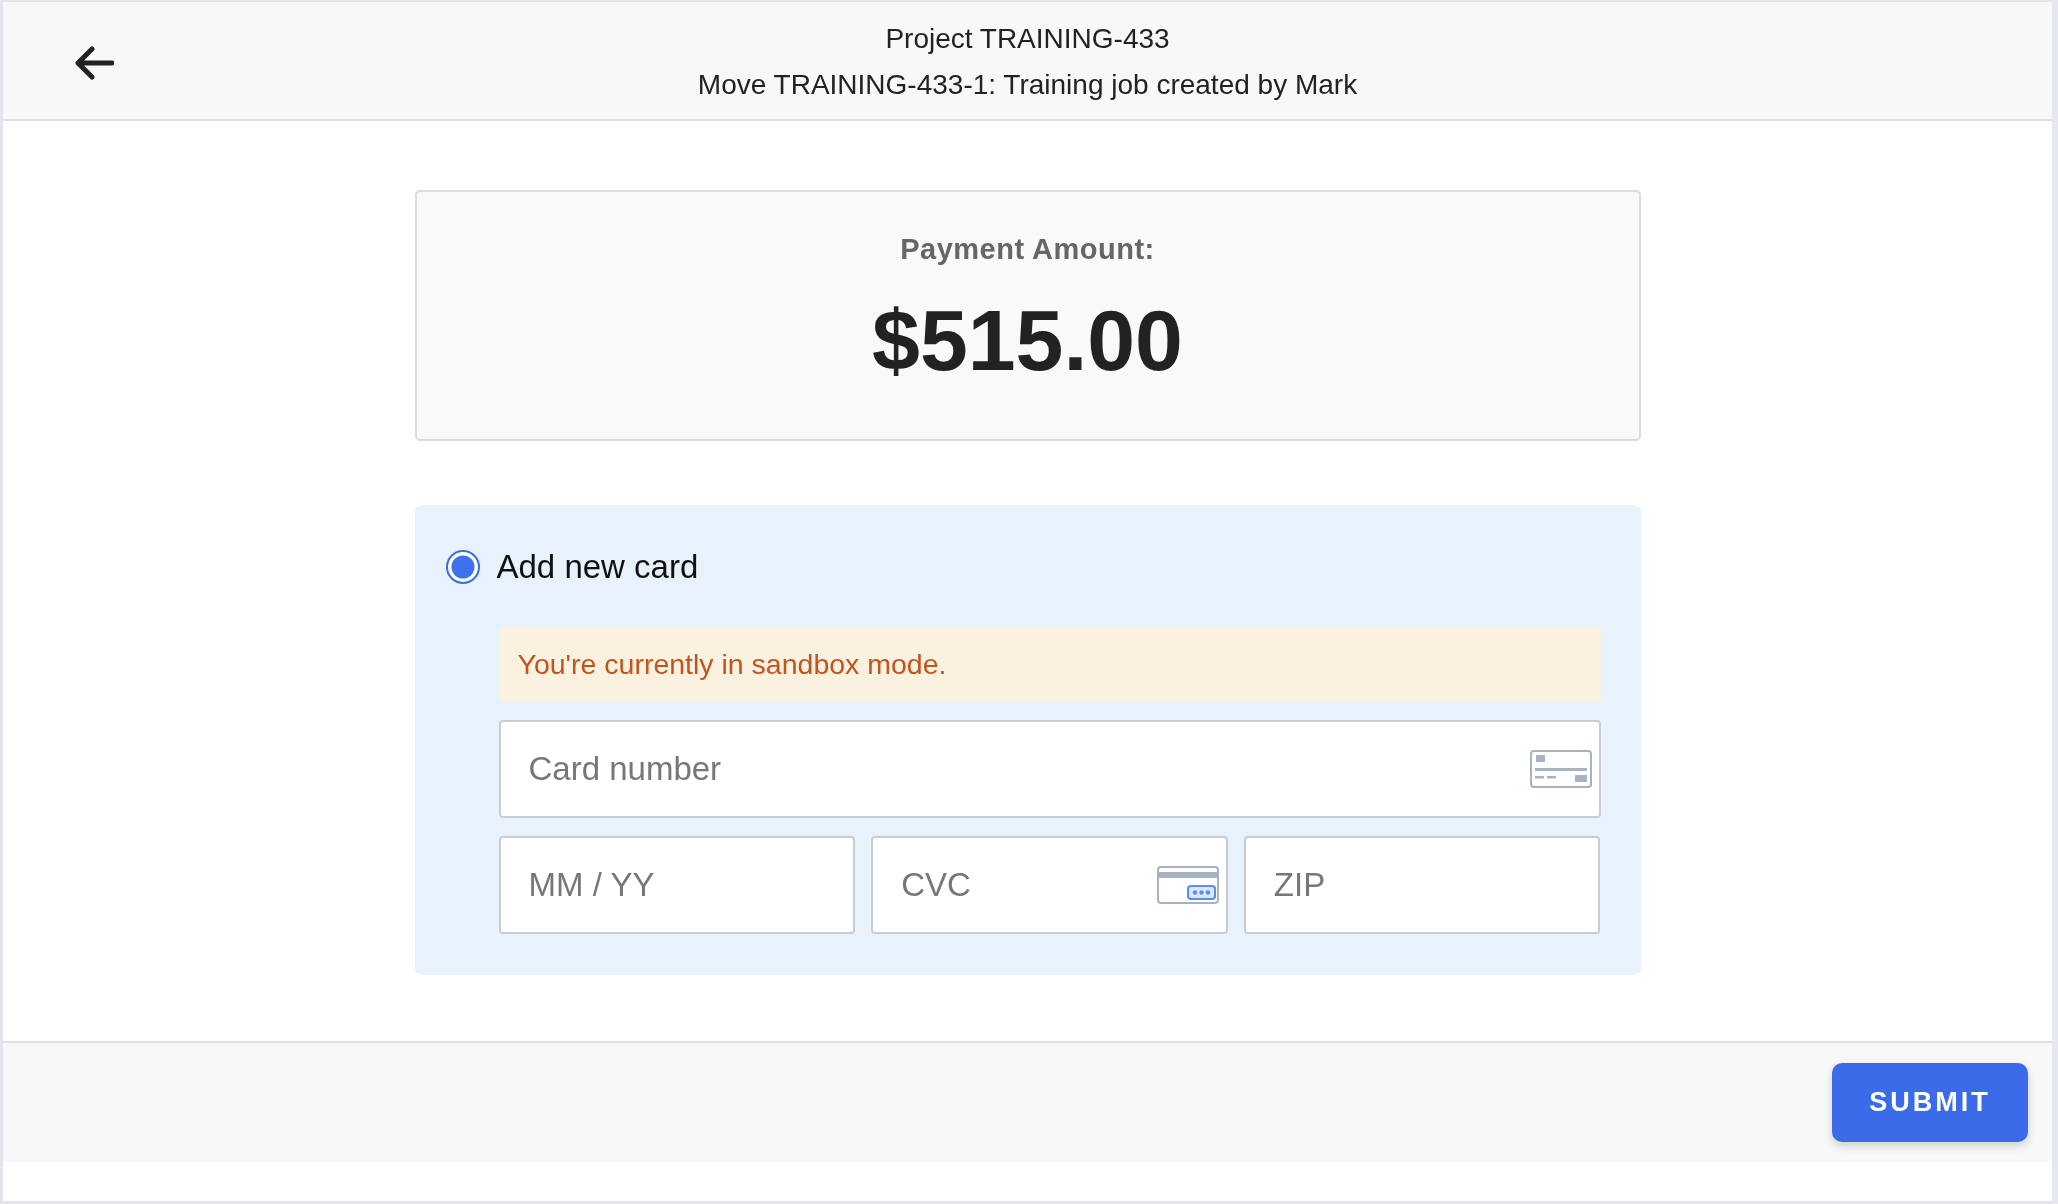 The width and height of the screenshot is (2058, 1204). What do you see at coordinates (1049, 769) in the screenshot?
I see `card-number-field: Card number` at bounding box center [1049, 769].